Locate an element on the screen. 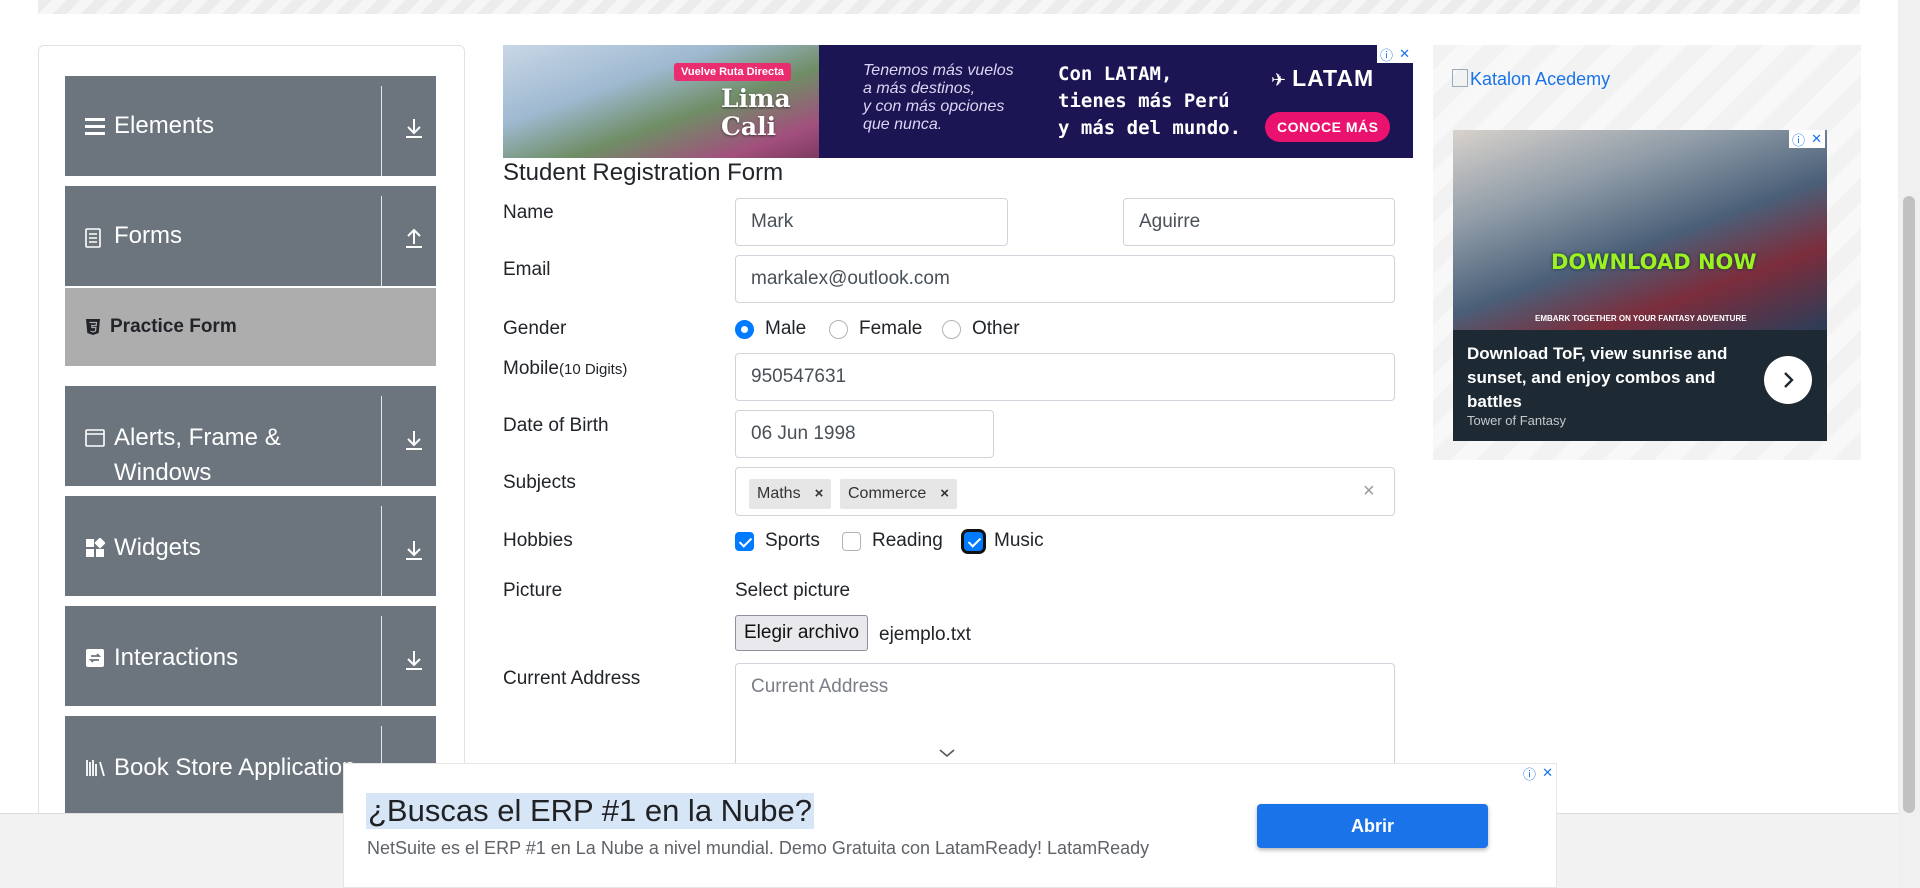 The image size is (1920, 888). gender-option-label: Male is located at coordinates (786, 328).